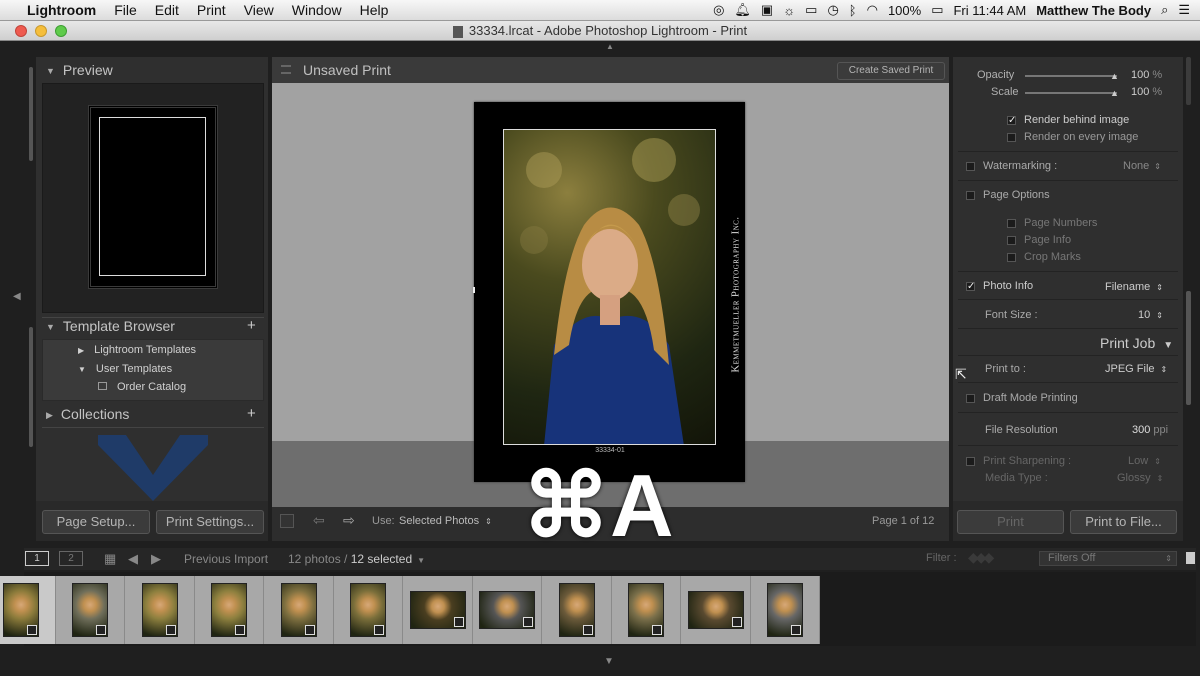  Describe the element at coordinates (1108, 558) in the screenshot. I see `filters-select: Filters Off ⇕` at that location.